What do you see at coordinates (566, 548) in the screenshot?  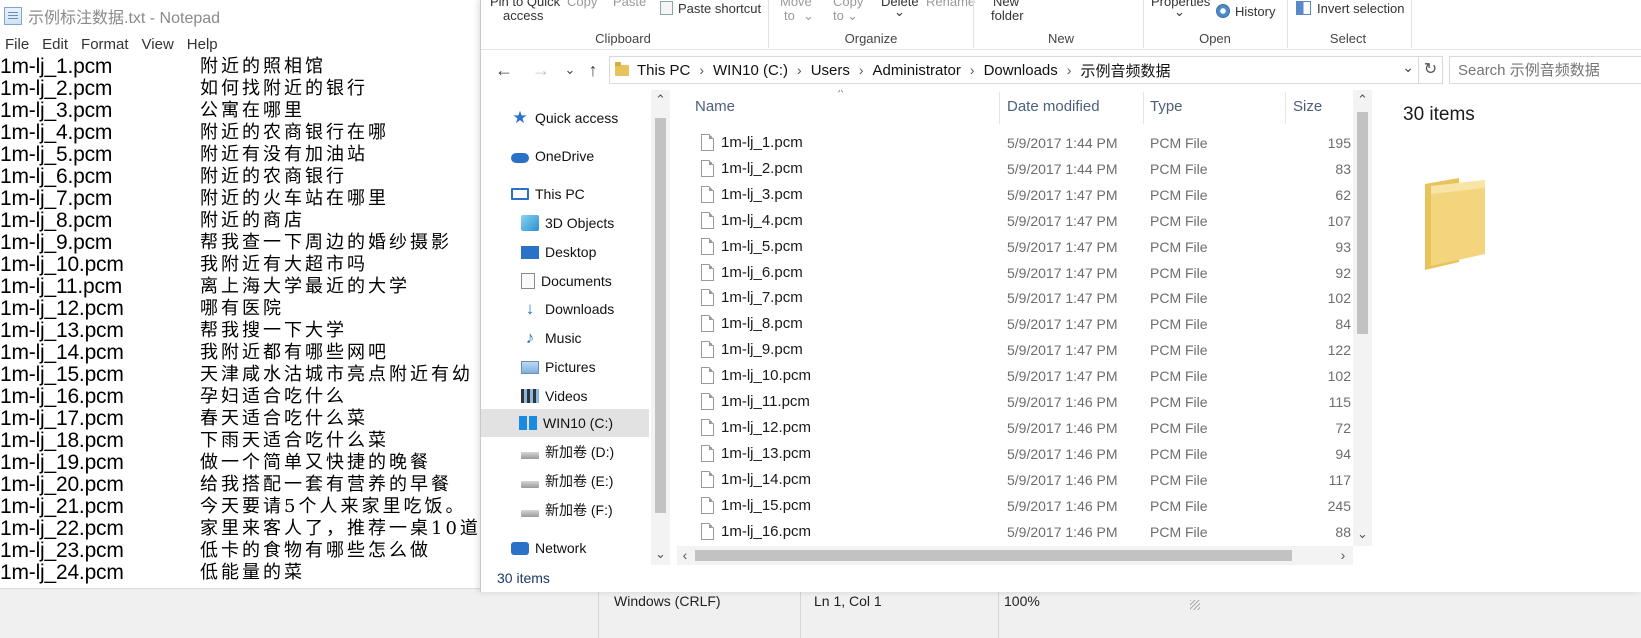 I see `nav-item: Network` at bounding box center [566, 548].